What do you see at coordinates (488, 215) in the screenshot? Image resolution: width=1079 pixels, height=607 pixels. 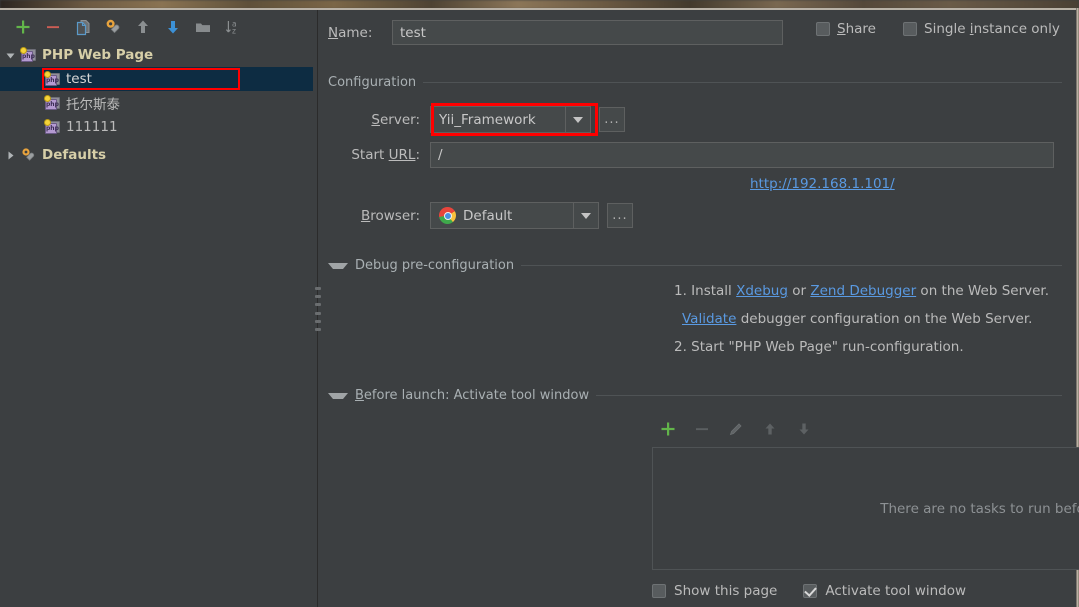 I see `browser-combobox-text: Default` at bounding box center [488, 215].